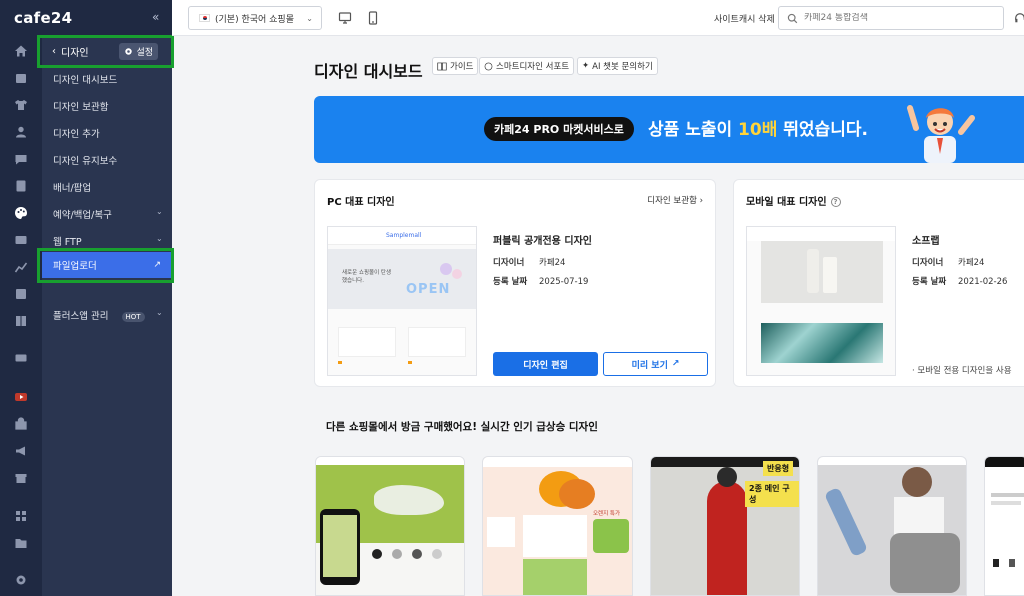 The width and height of the screenshot is (1024, 596). Describe the element at coordinates (586, 66) in the screenshot. I see `sparkle-icon: ✦` at that location.